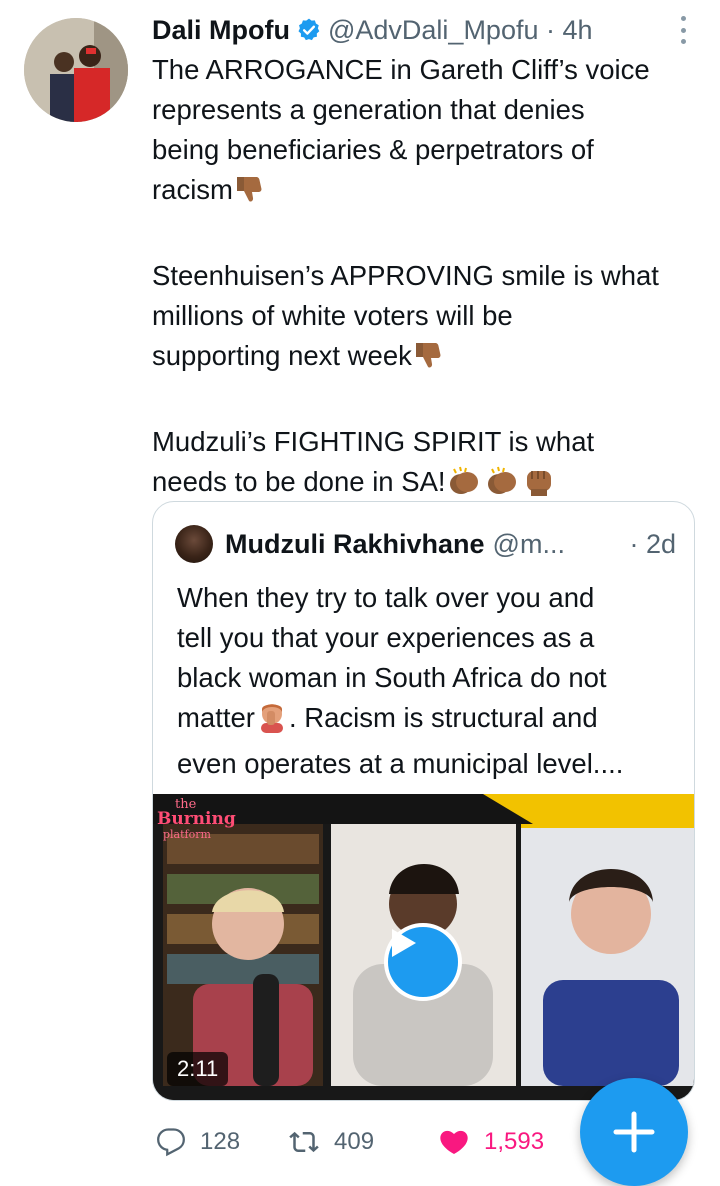 This screenshot has width=720, height=1186. What do you see at coordinates (423, 962) in the screenshot?
I see `play-button` at bounding box center [423, 962].